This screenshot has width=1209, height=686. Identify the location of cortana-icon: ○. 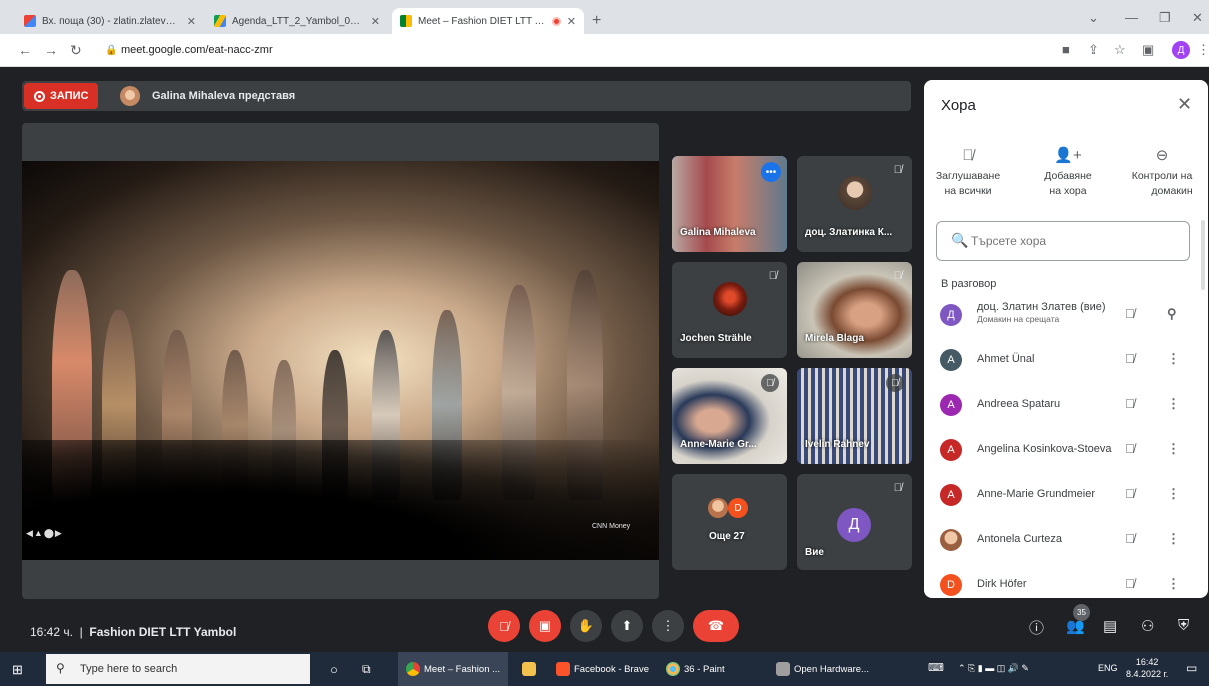
(334, 669).